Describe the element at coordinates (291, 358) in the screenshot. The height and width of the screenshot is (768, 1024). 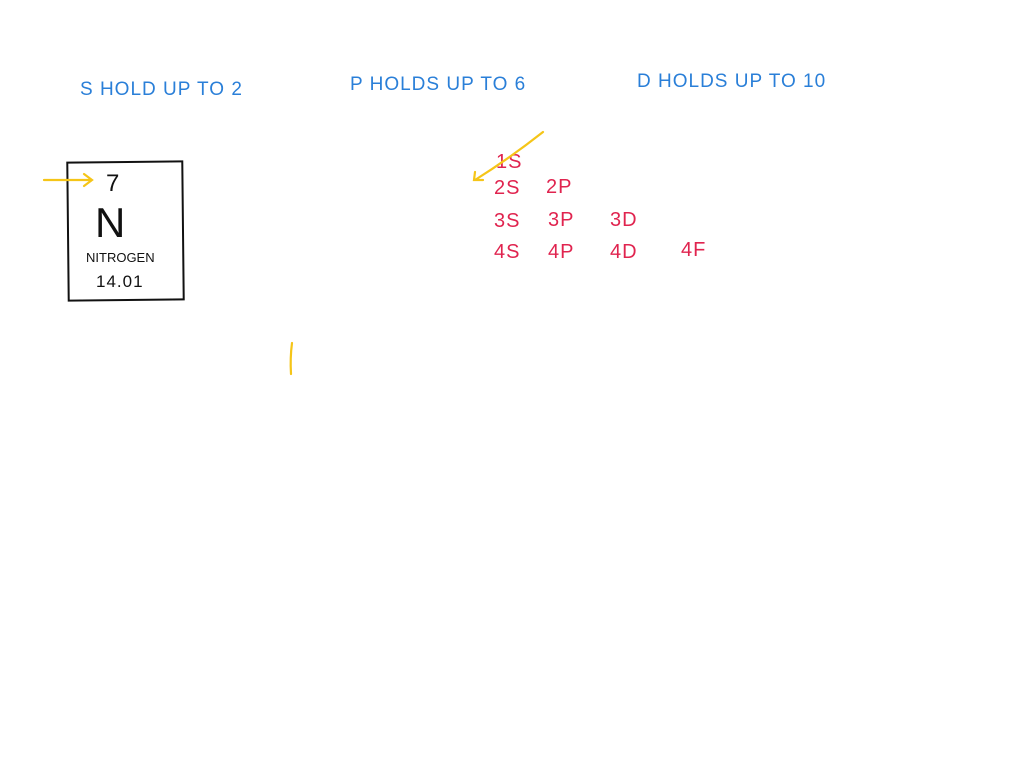
I see `cursor-line` at that location.